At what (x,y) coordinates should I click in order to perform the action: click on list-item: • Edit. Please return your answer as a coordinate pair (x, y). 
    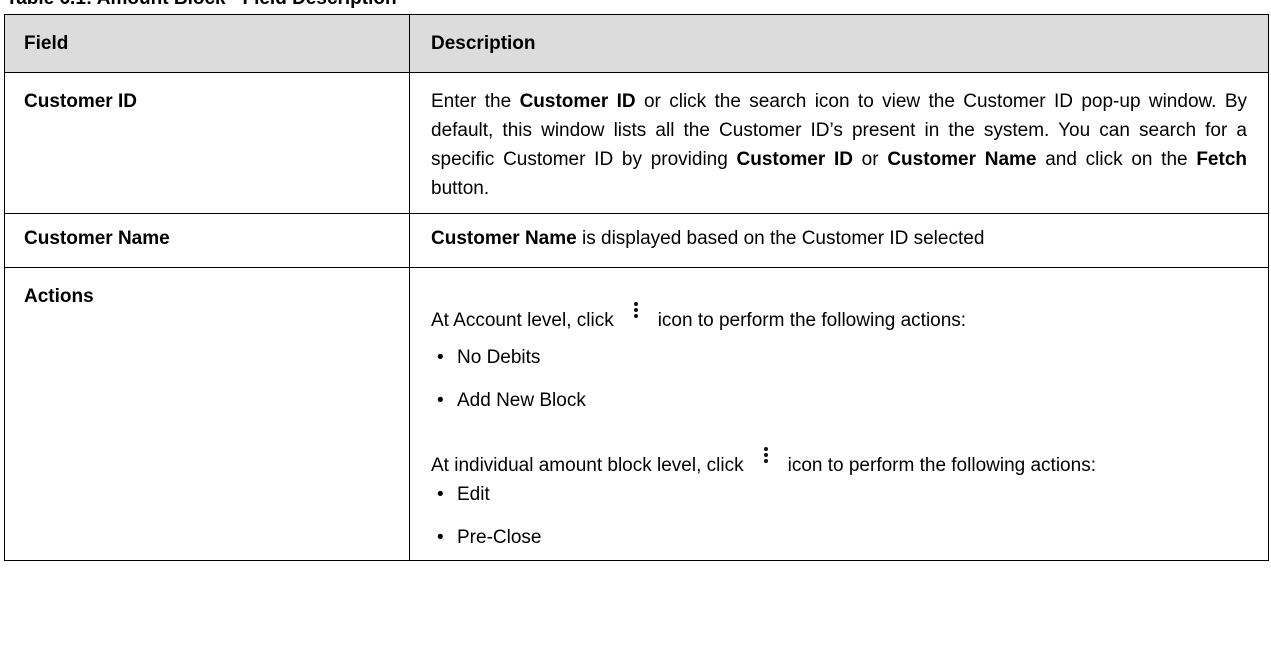
    Looking at the image, I should click on (842, 494).